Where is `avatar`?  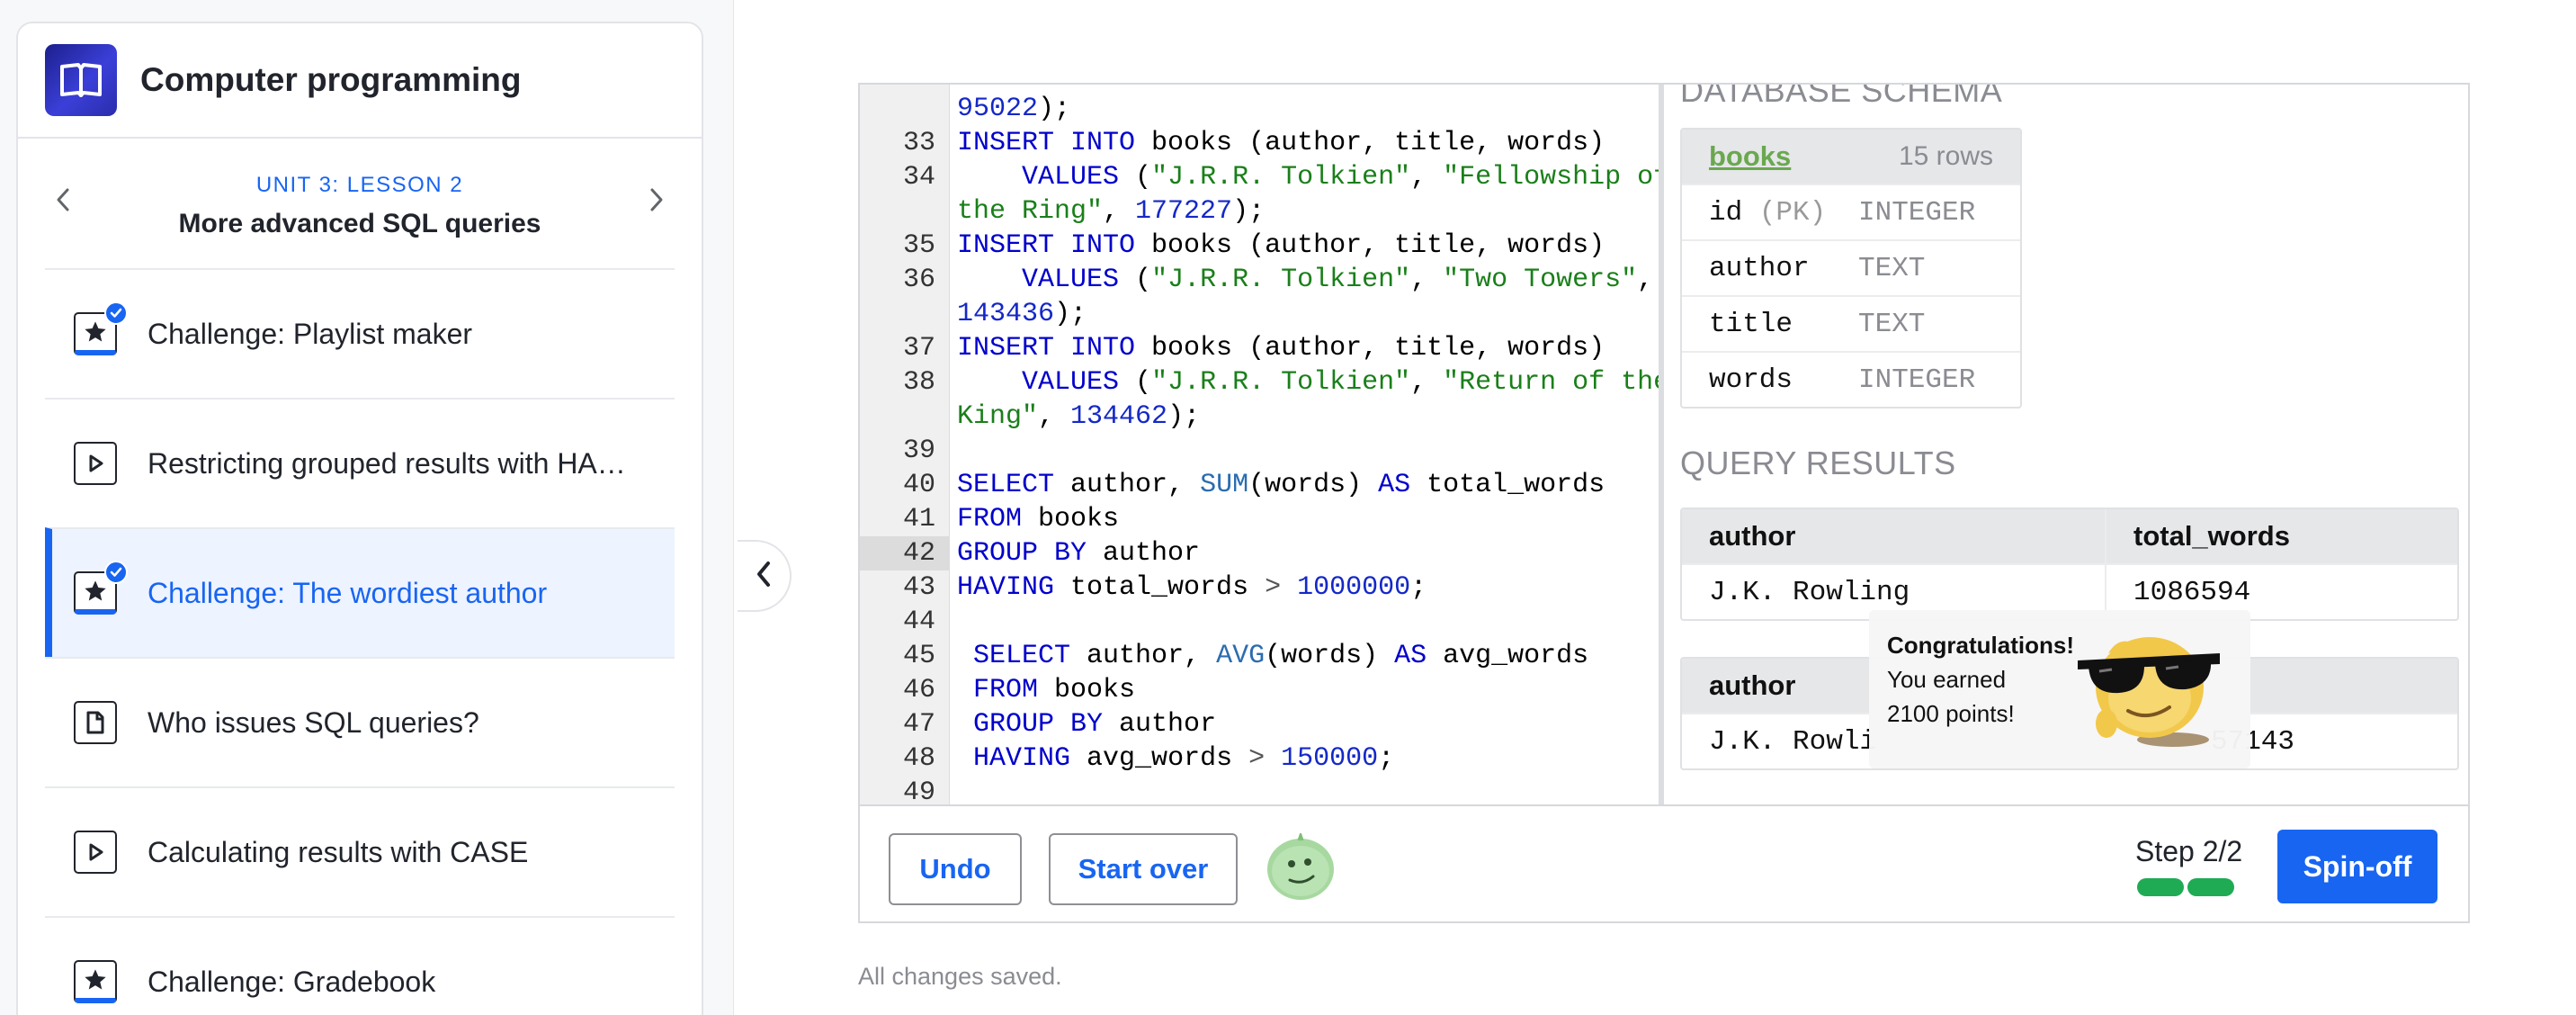
avatar is located at coordinates (1301, 868).